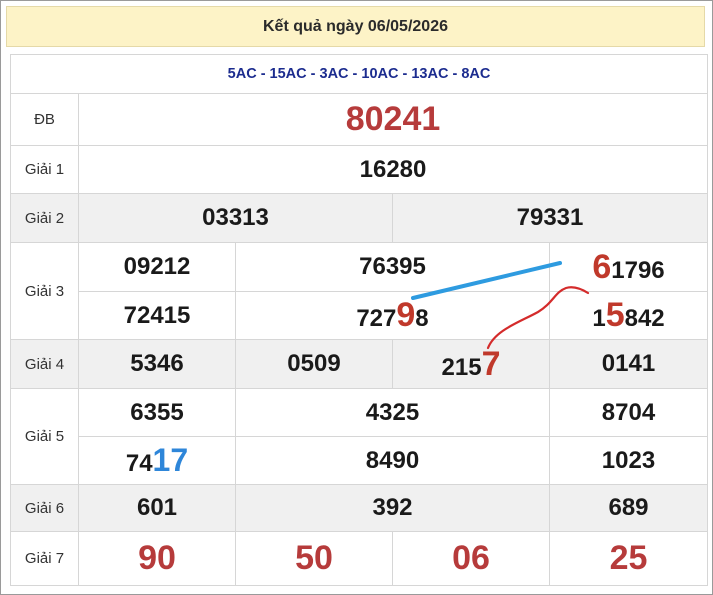 Image resolution: width=713 pixels, height=595 pixels. I want to click on prize-g4-2: 0509, so click(314, 364).